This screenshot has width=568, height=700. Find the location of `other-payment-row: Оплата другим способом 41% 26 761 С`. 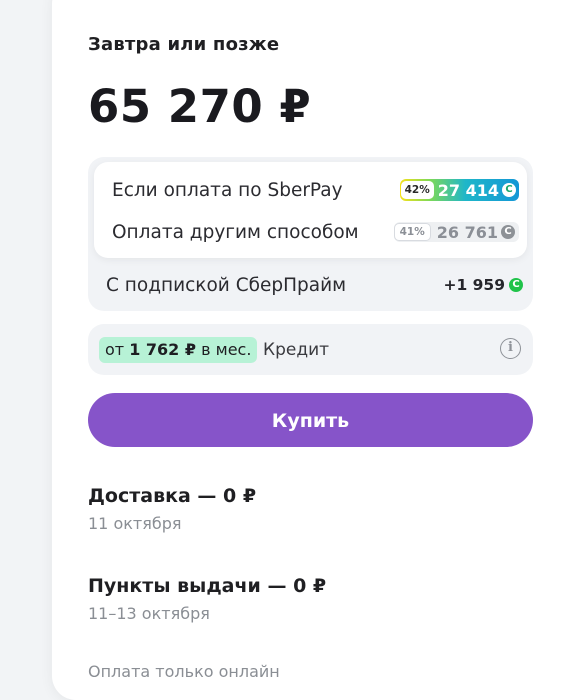

other-payment-row: Оплата другим способом 41% 26 761 С is located at coordinates (315, 232).